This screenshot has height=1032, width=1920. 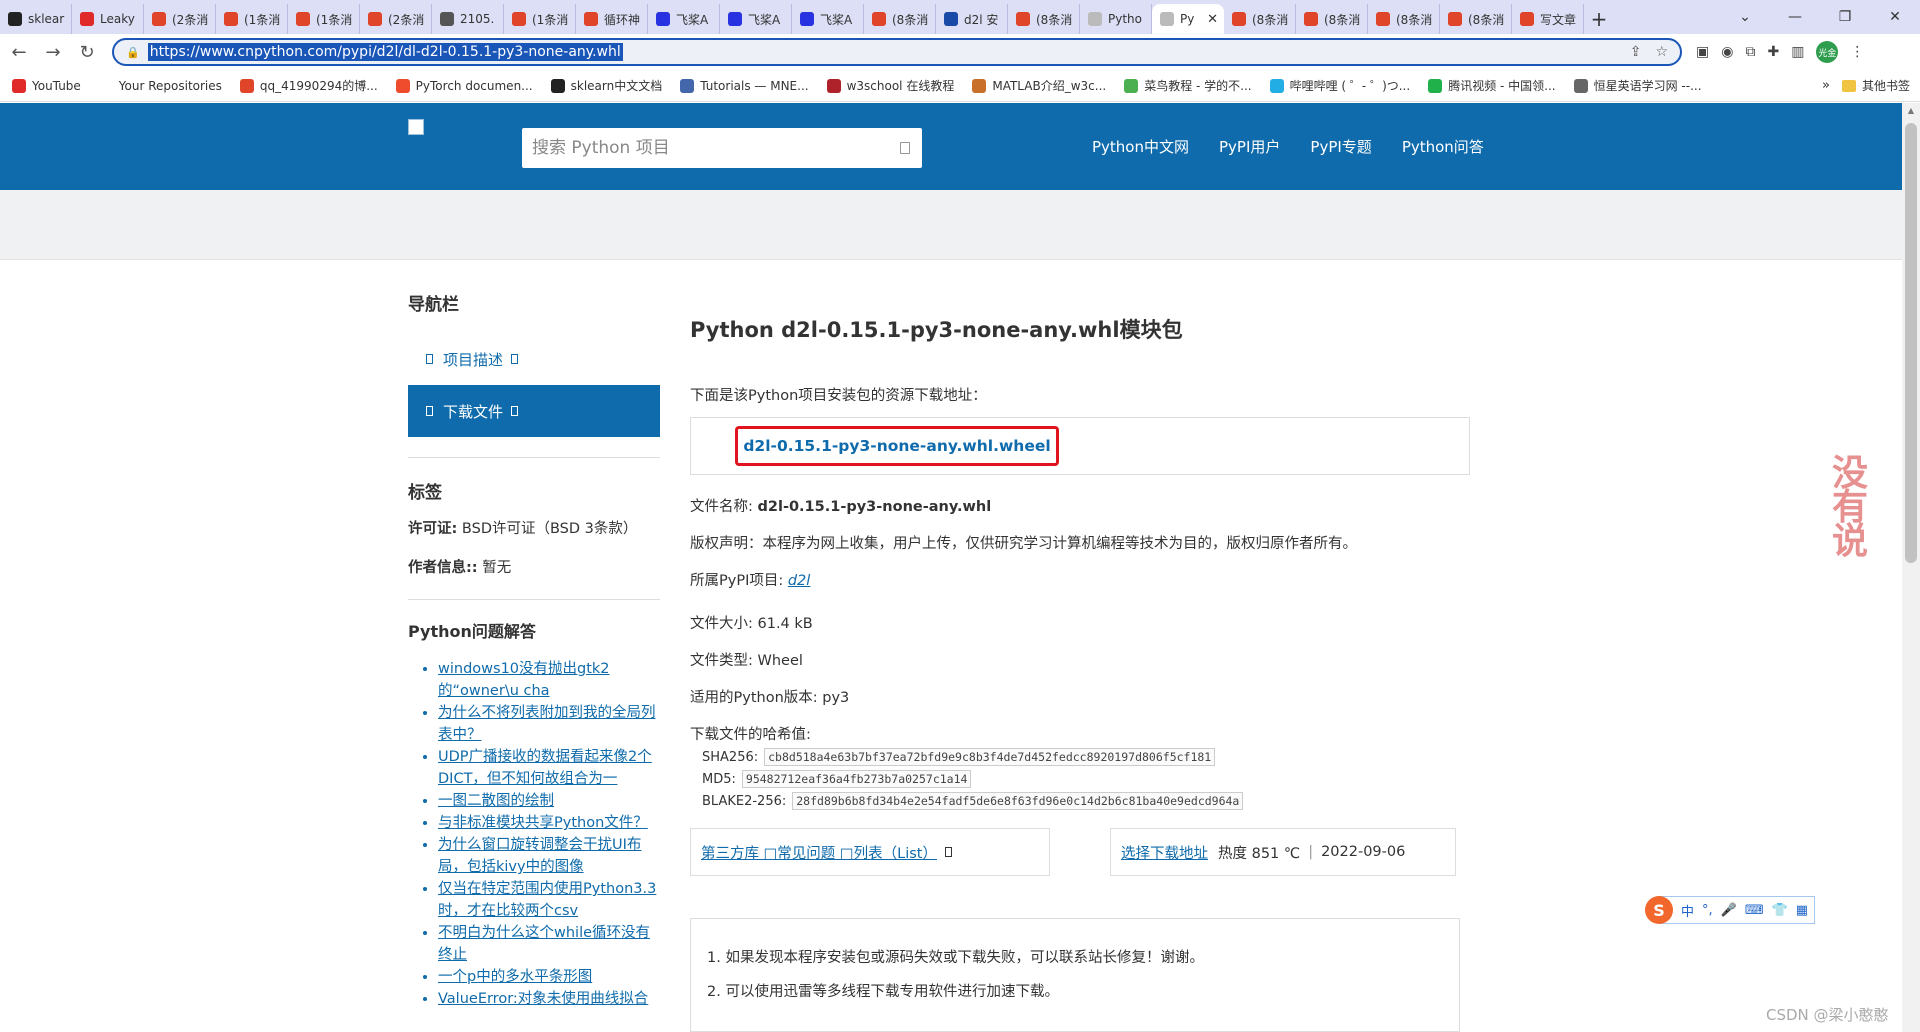 What do you see at coordinates (1599, 19) in the screenshot?
I see `new-tab-button: +` at bounding box center [1599, 19].